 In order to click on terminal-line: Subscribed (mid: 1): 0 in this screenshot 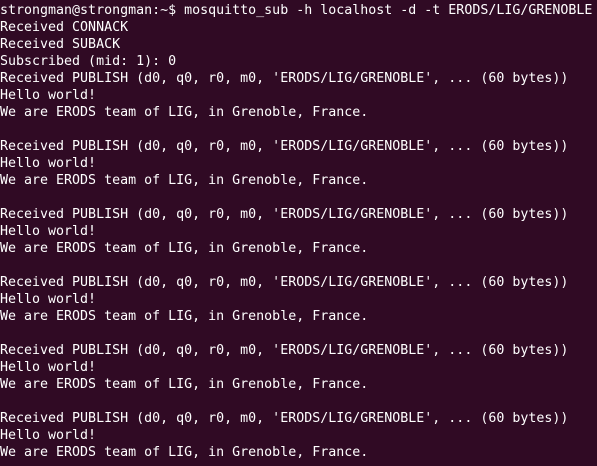, I will do `click(88, 61)`.